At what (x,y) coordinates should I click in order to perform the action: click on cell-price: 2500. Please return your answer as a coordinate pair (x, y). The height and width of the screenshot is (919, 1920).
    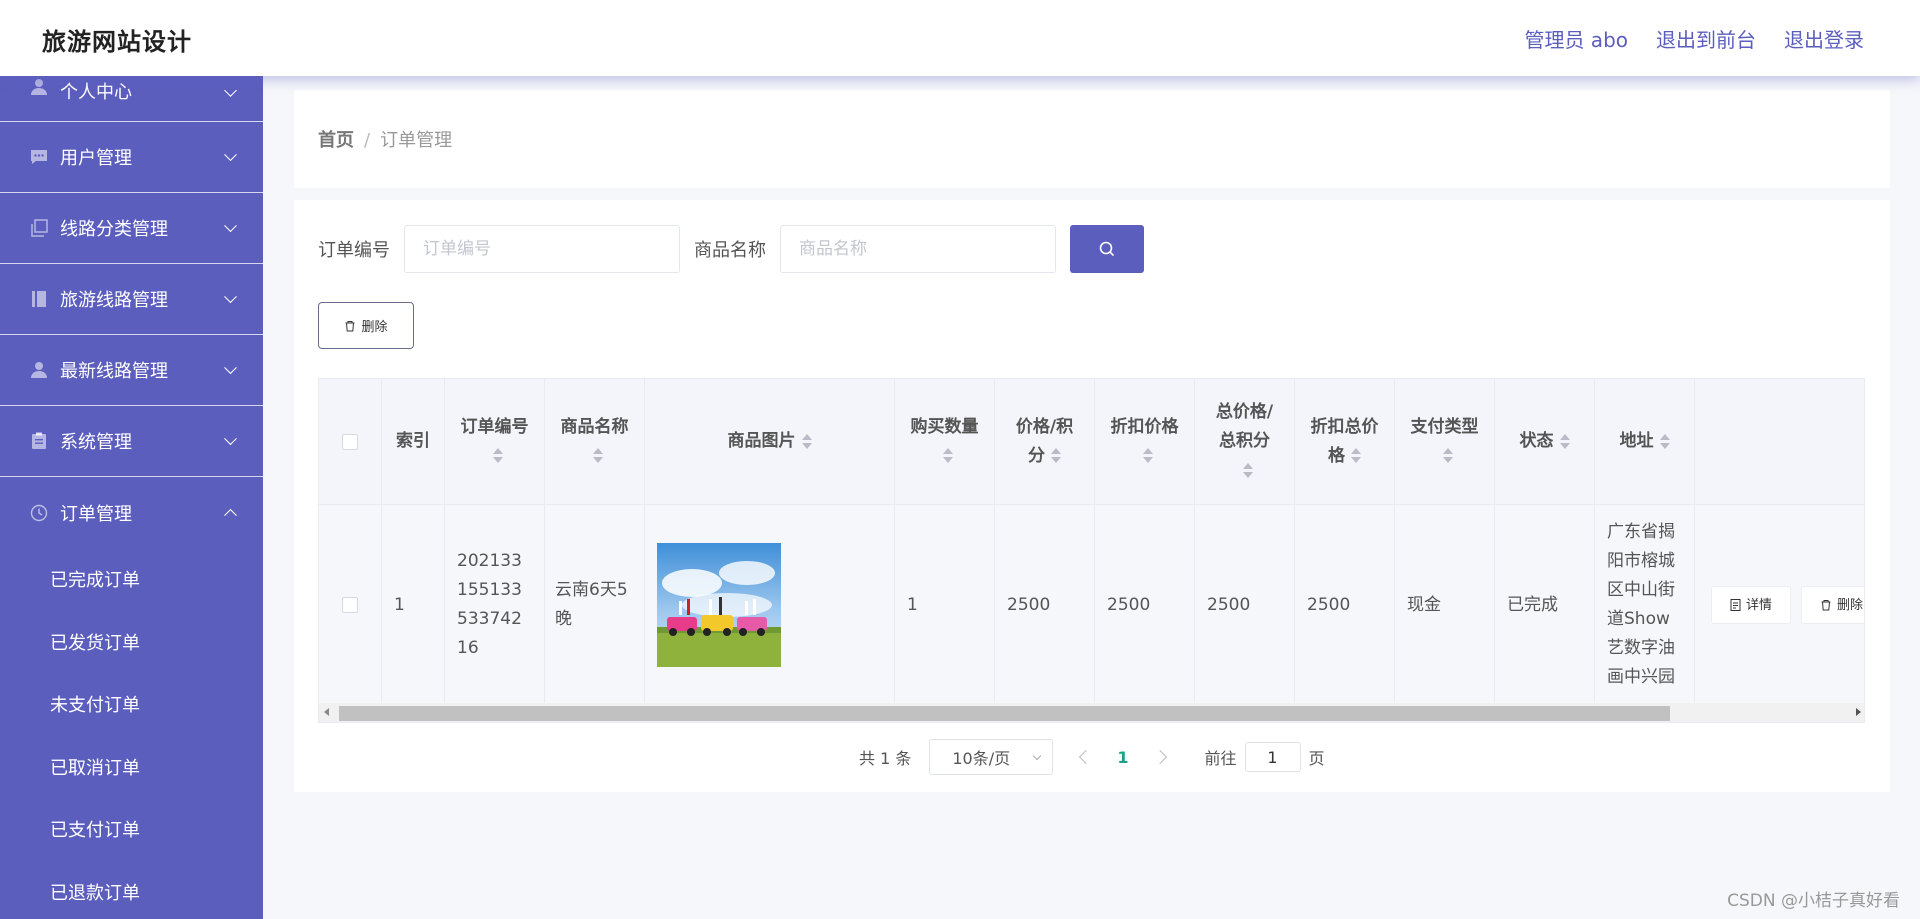
    Looking at the image, I should click on (1045, 605).